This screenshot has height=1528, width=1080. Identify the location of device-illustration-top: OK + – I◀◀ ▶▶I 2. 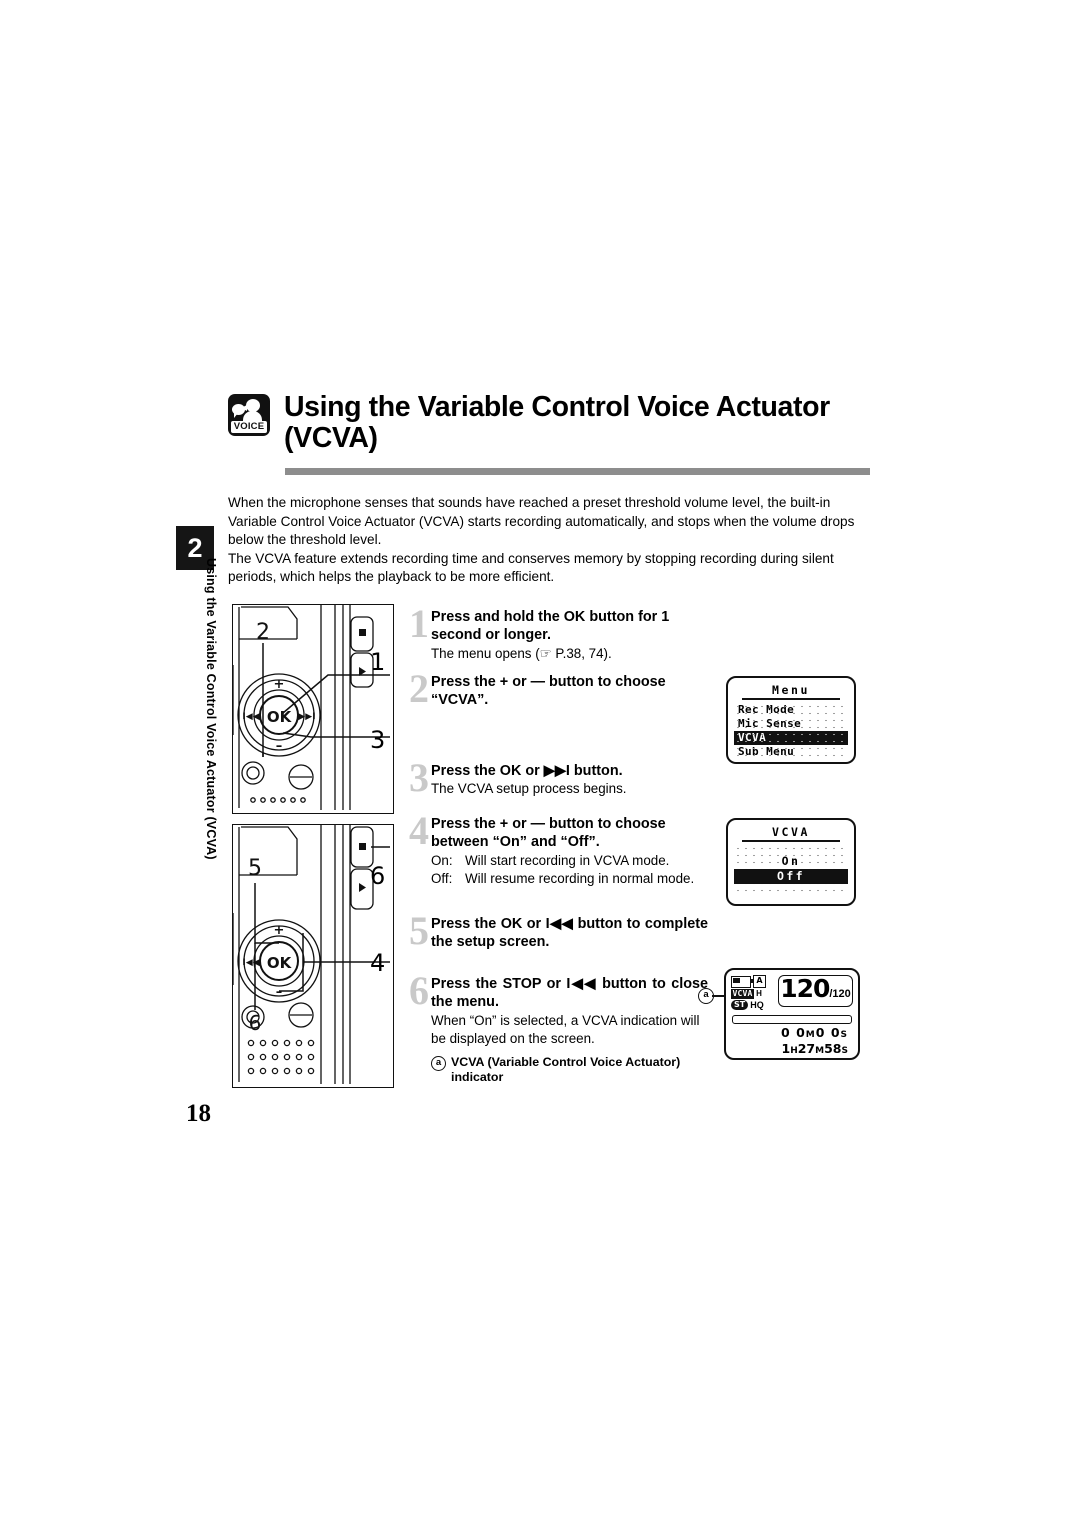
(313, 709).